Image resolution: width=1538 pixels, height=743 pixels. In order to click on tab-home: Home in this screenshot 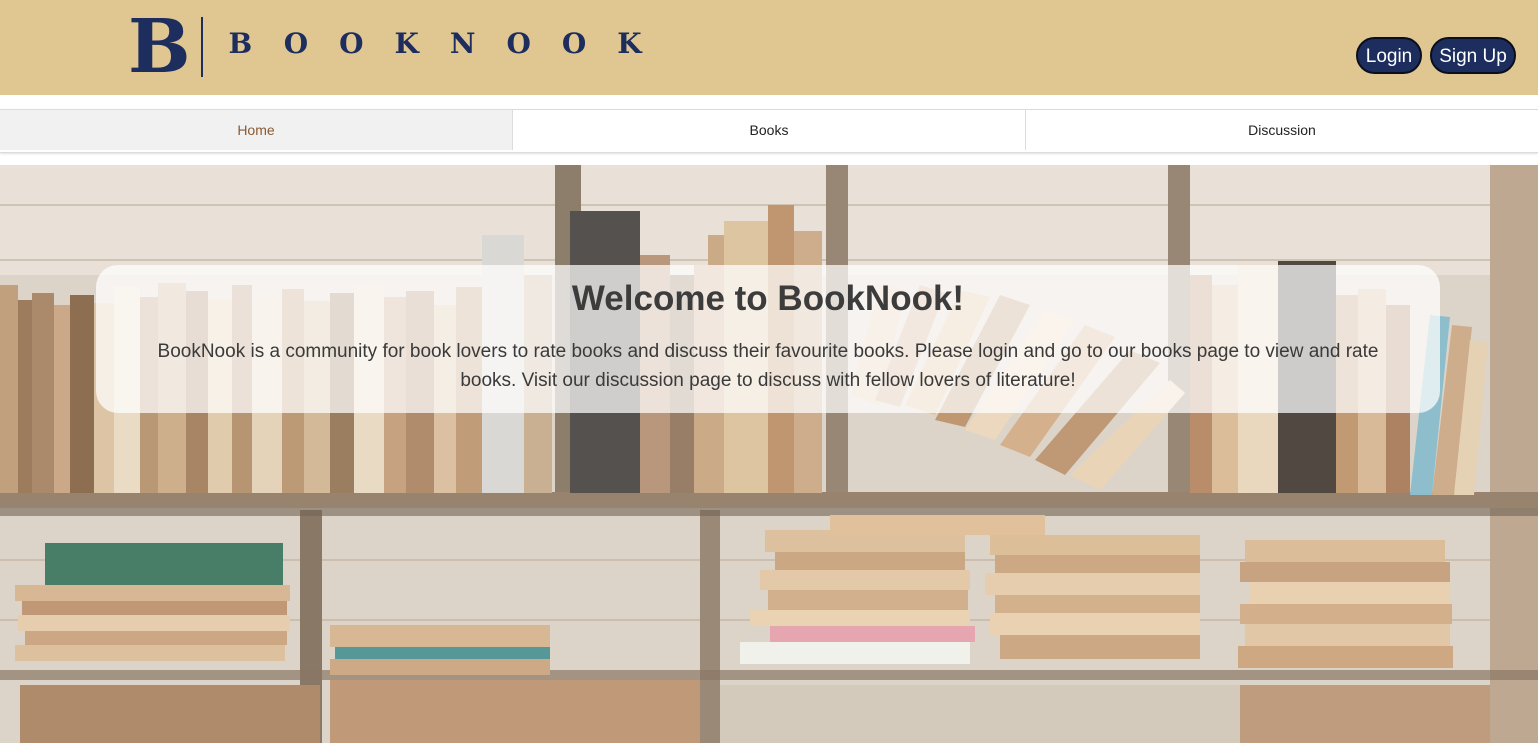, I will do `click(256, 130)`.